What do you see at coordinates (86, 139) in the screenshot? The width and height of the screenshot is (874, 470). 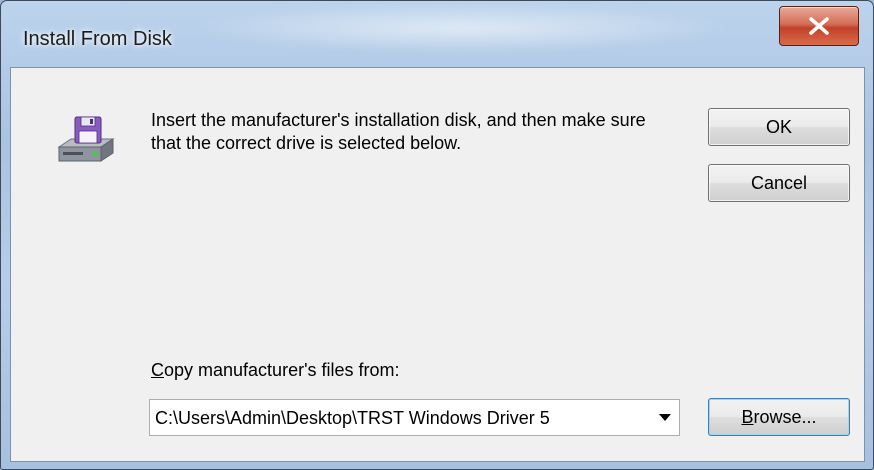 I see `install-disk-icon` at bounding box center [86, 139].